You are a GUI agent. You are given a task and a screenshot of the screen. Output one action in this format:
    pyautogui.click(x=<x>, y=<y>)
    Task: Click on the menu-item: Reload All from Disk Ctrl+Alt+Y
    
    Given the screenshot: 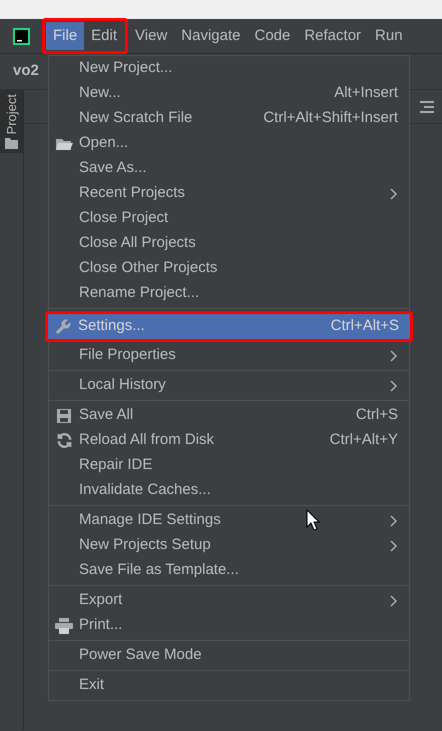 What is the action you would take?
    pyautogui.click(x=229, y=440)
    